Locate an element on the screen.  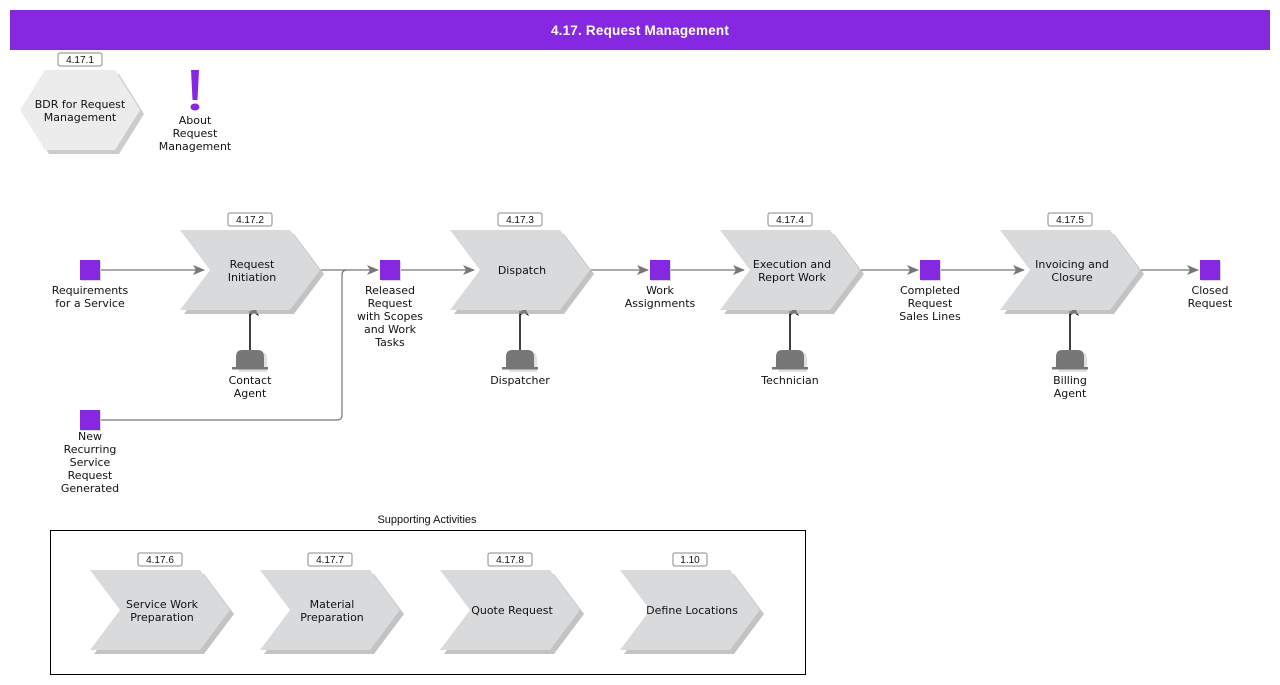
role-label-0: Contact Agent is located at coordinates (250, 387).